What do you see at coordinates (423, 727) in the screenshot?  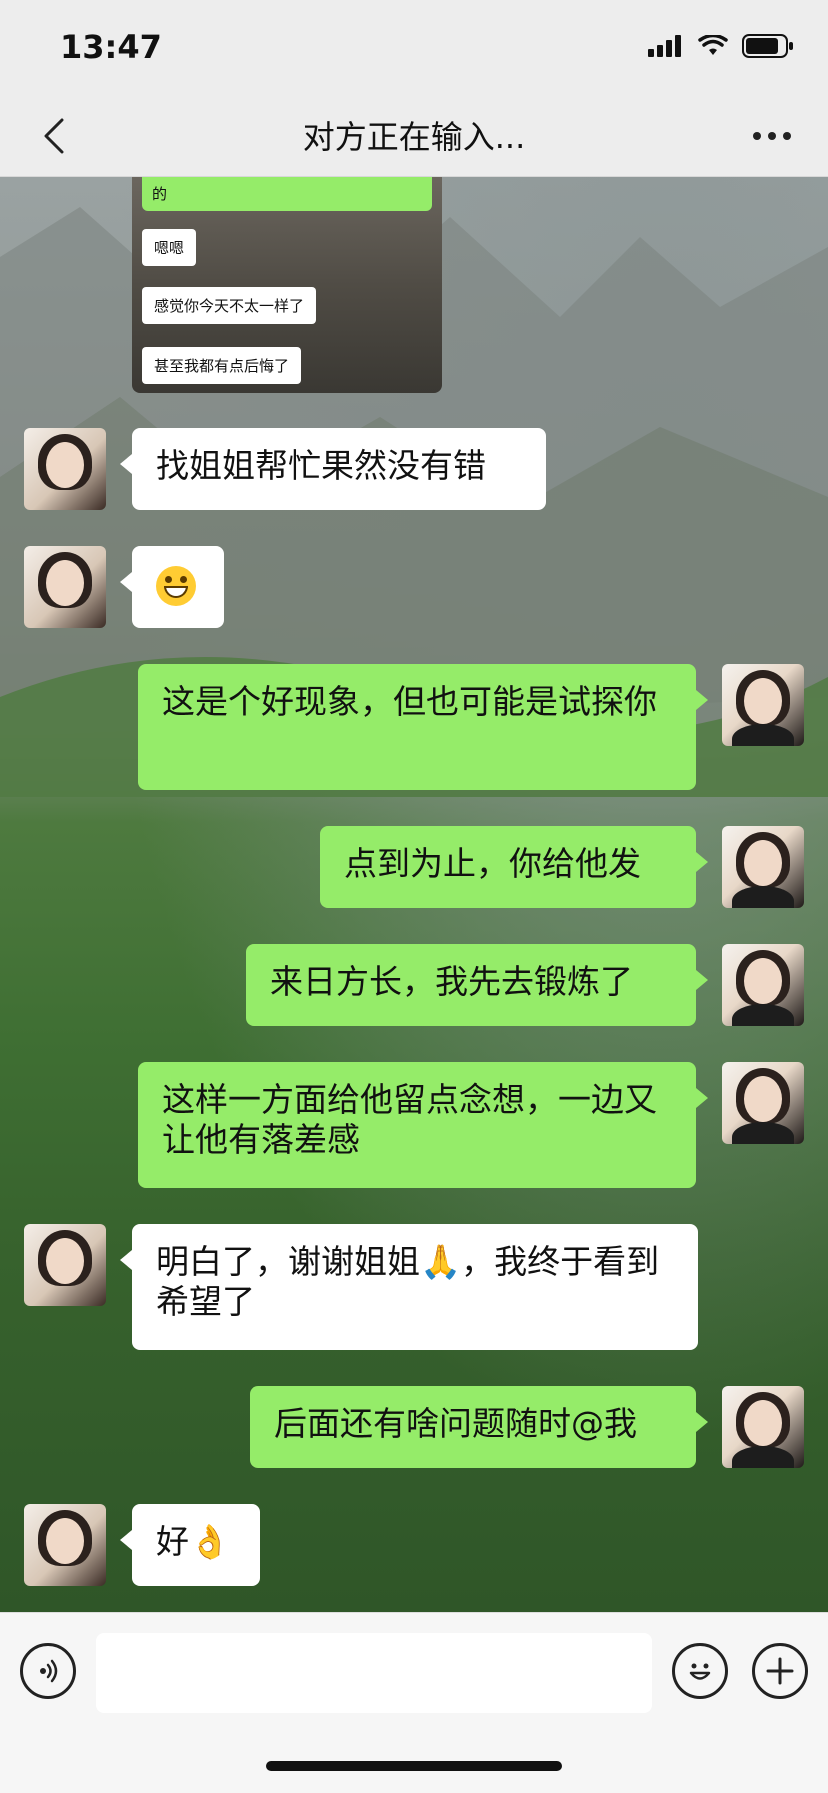 I see `message-bubble-sent: 这是个好现象，但也可能是试探你` at bounding box center [423, 727].